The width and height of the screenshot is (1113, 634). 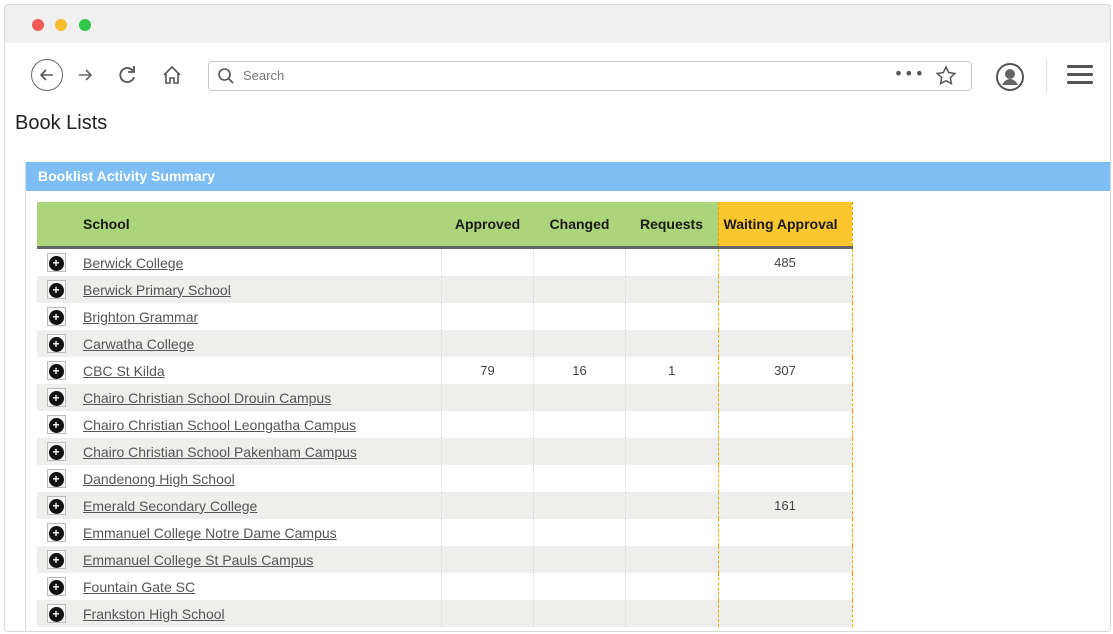 I want to click on column-header-school: School, so click(x=258, y=225).